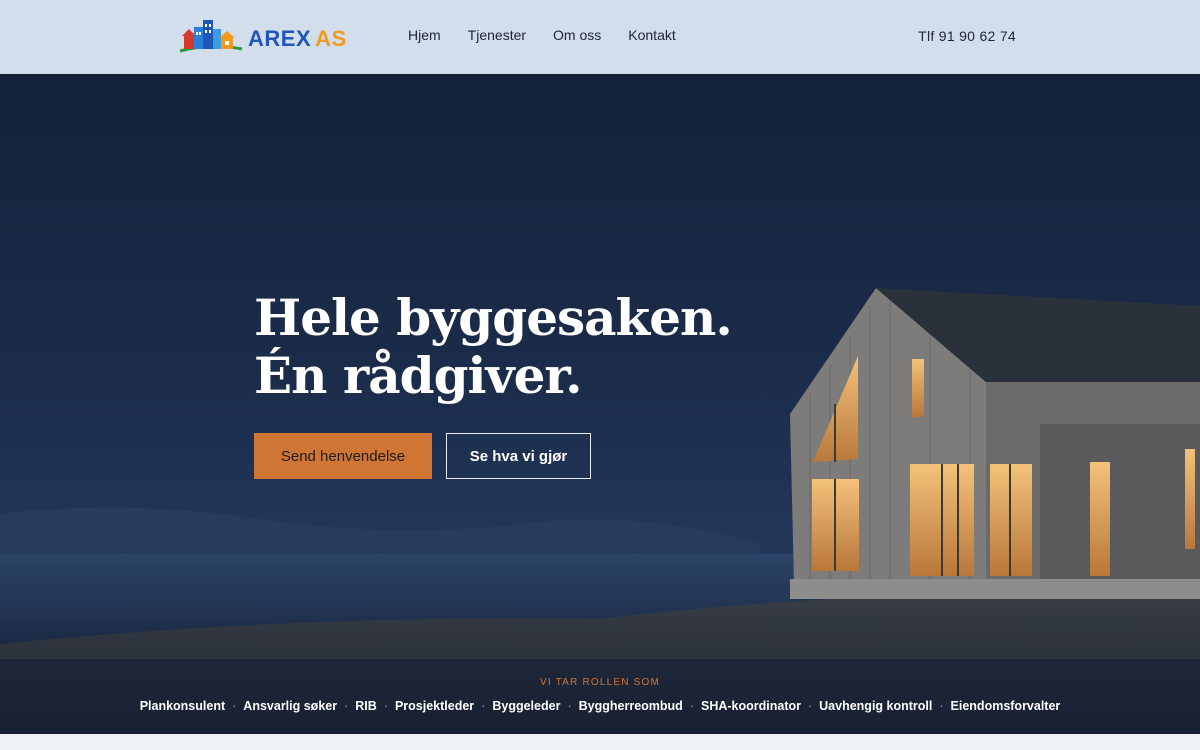 The width and height of the screenshot is (1200, 750). Describe the element at coordinates (290, 706) in the screenshot. I see `role-item: Ansvarlig søker` at that location.